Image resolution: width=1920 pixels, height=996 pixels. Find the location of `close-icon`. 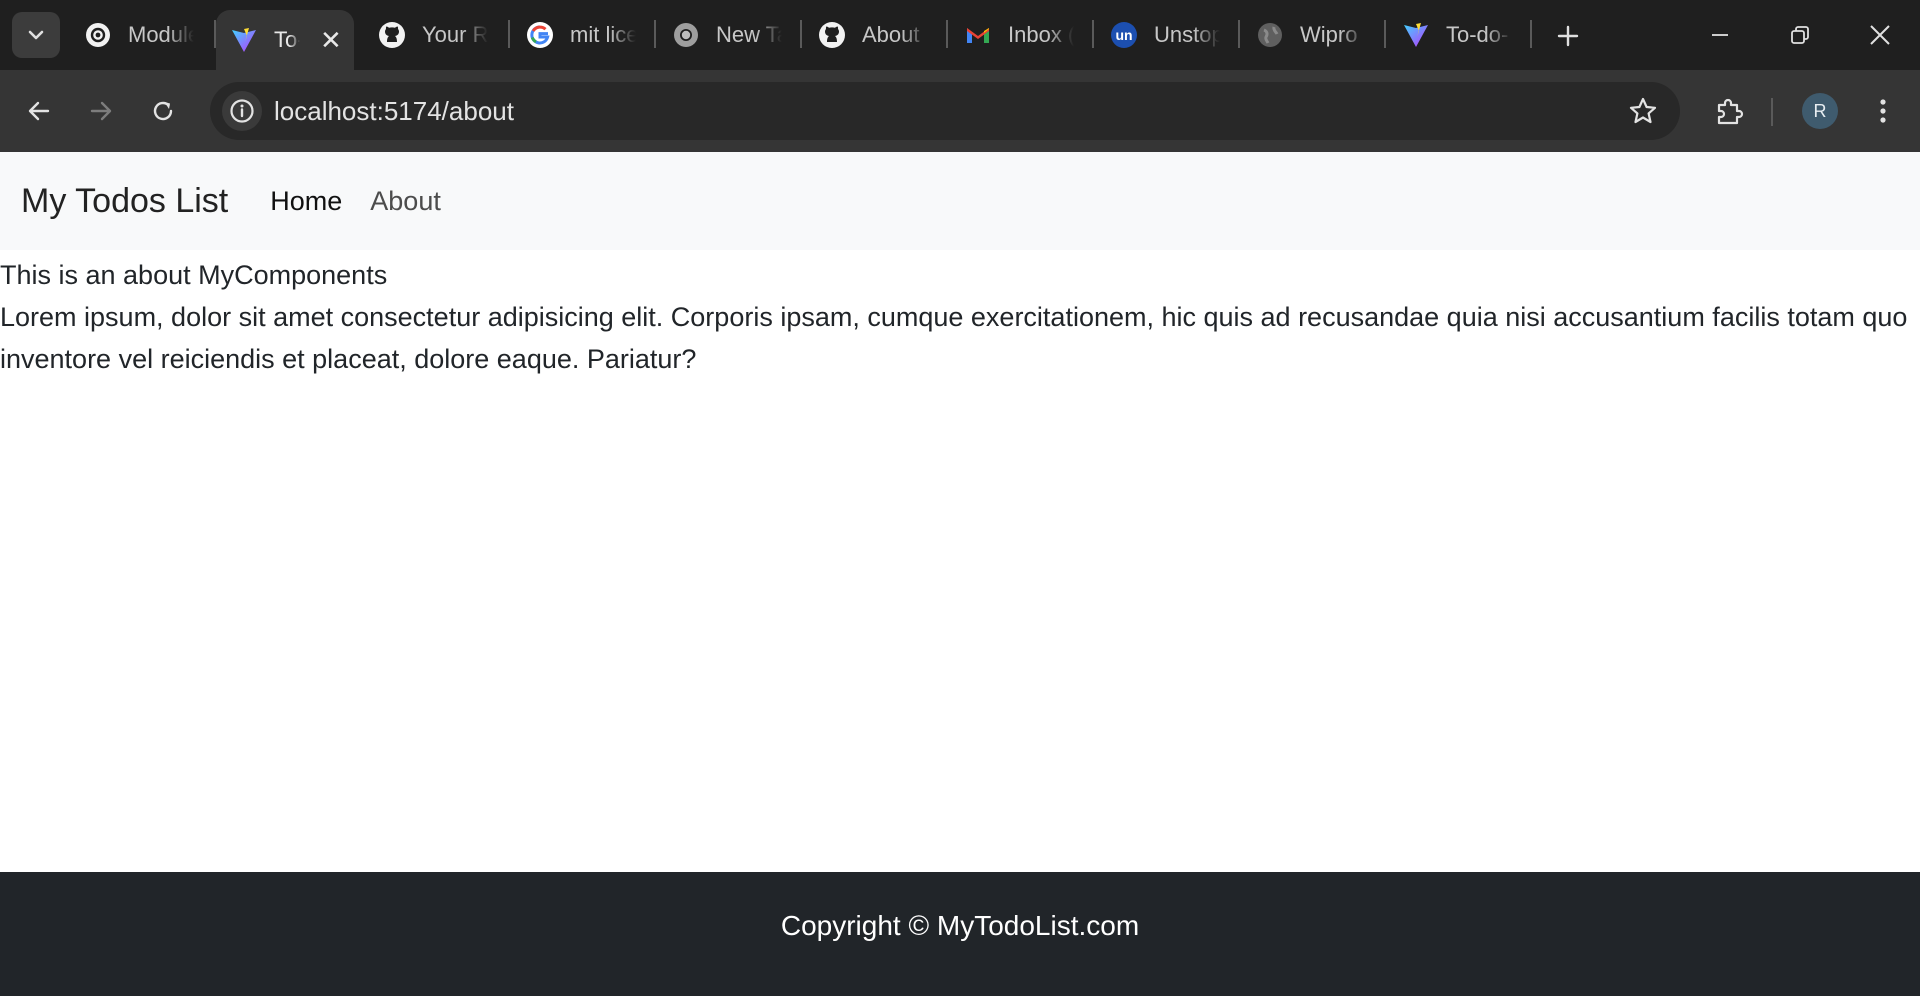

close-icon is located at coordinates (1880, 35).